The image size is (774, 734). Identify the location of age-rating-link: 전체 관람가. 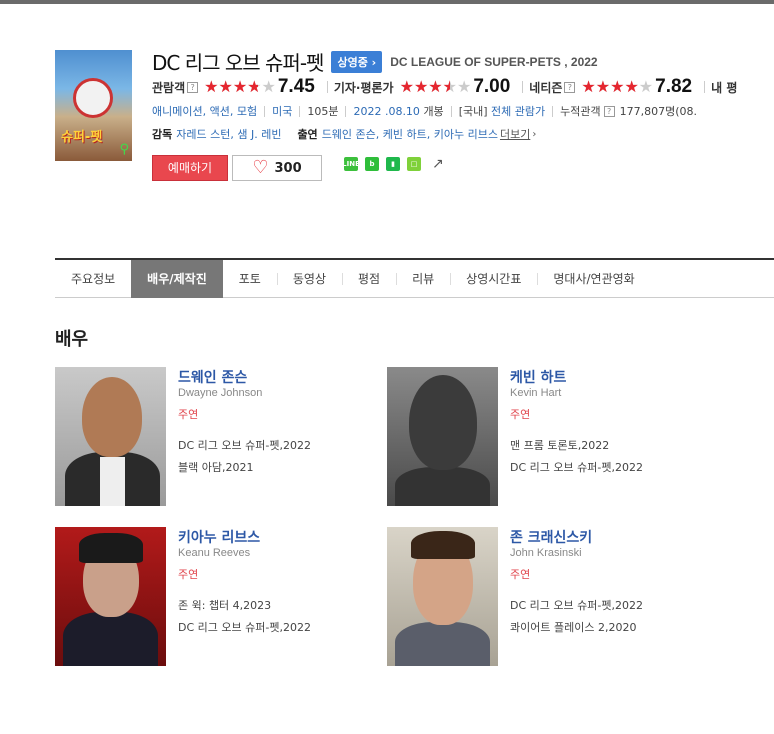
(518, 111).